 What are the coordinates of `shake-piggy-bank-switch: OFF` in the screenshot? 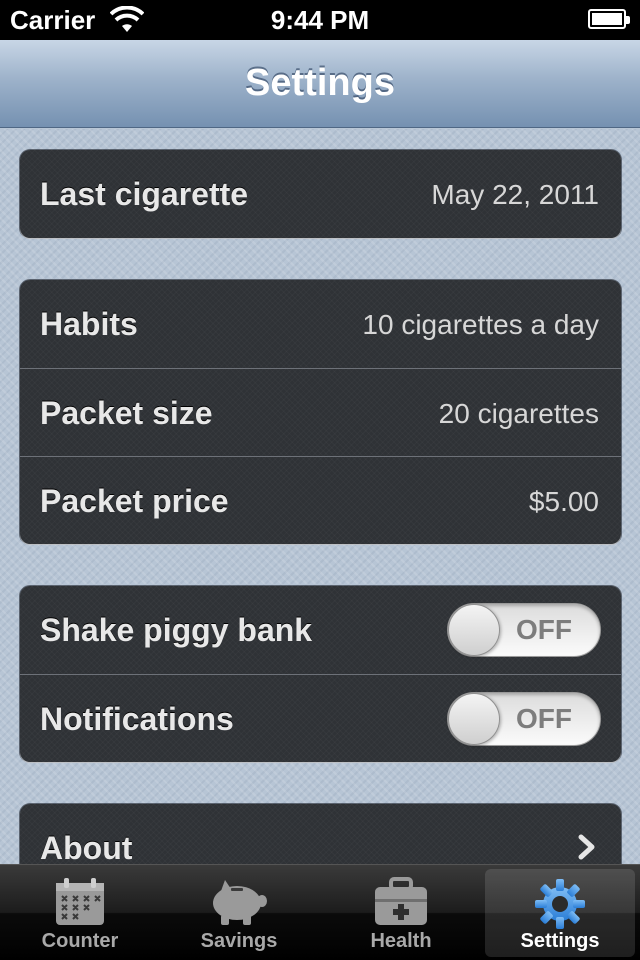 It's located at (524, 630).